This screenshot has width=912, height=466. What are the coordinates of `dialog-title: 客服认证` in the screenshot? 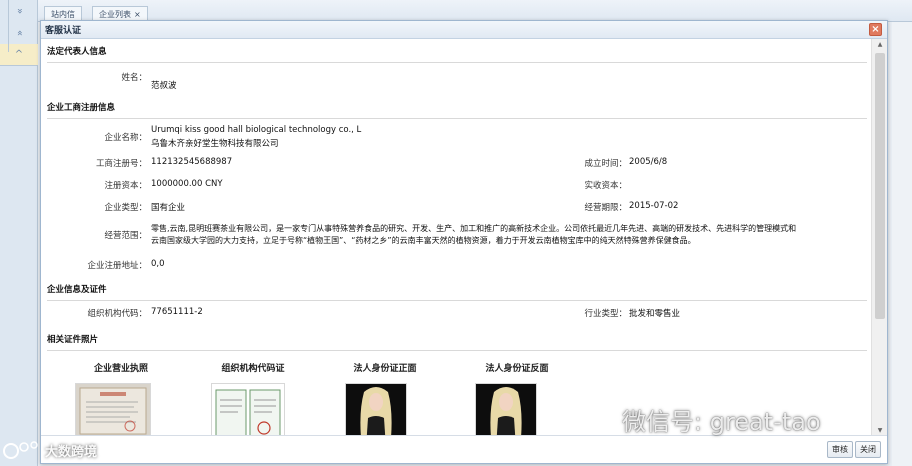 It's located at (63, 31).